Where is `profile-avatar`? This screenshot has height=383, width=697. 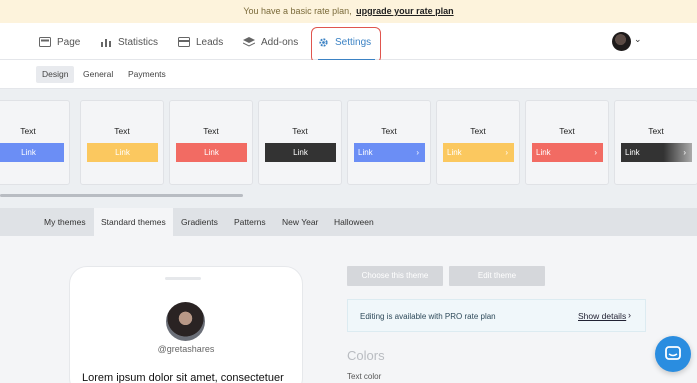
profile-avatar is located at coordinates (185, 321).